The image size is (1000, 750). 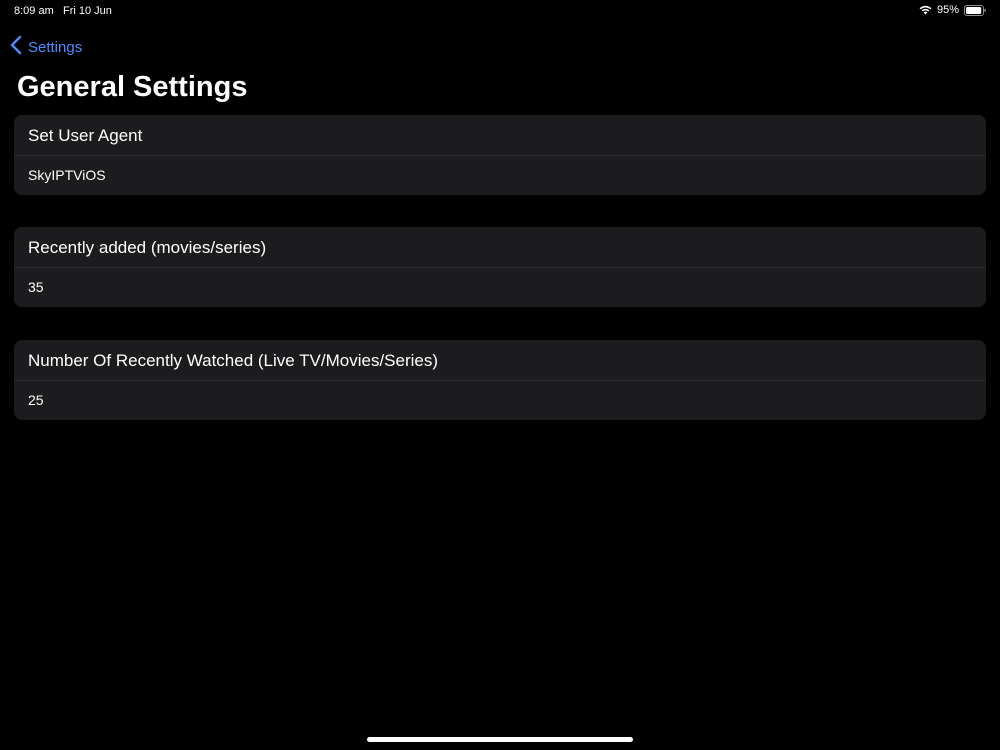 I want to click on page-title: General Settings, so click(x=132, y=87).